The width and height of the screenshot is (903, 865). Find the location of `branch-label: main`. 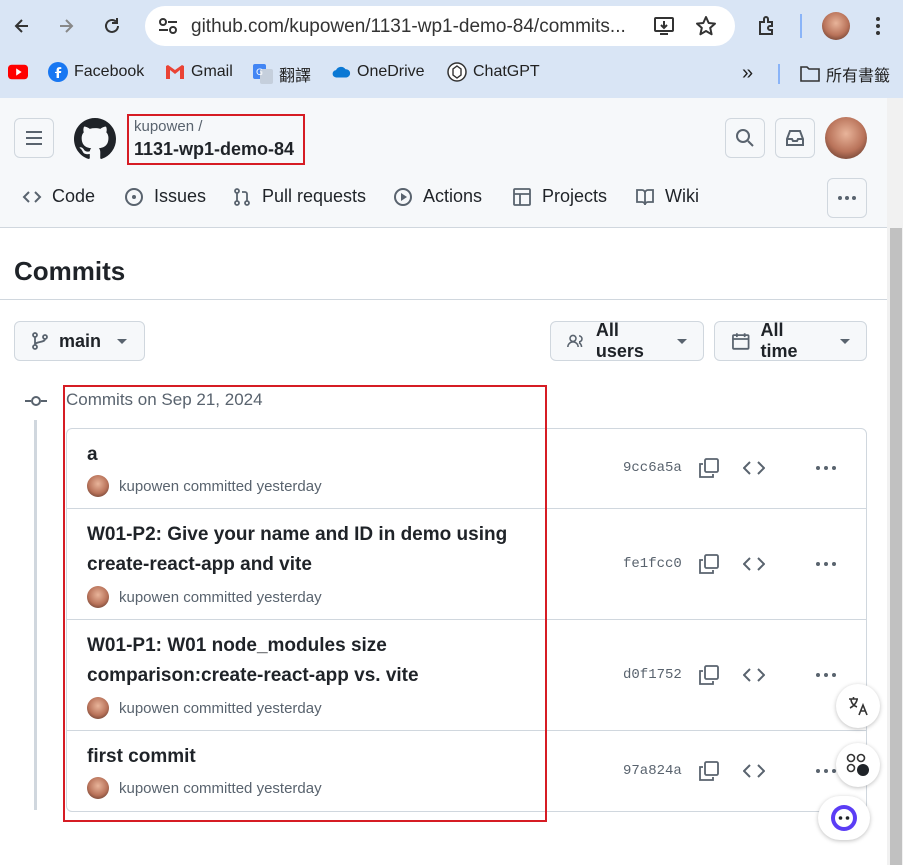

branch-label: main is located at coordinates (80, 340).